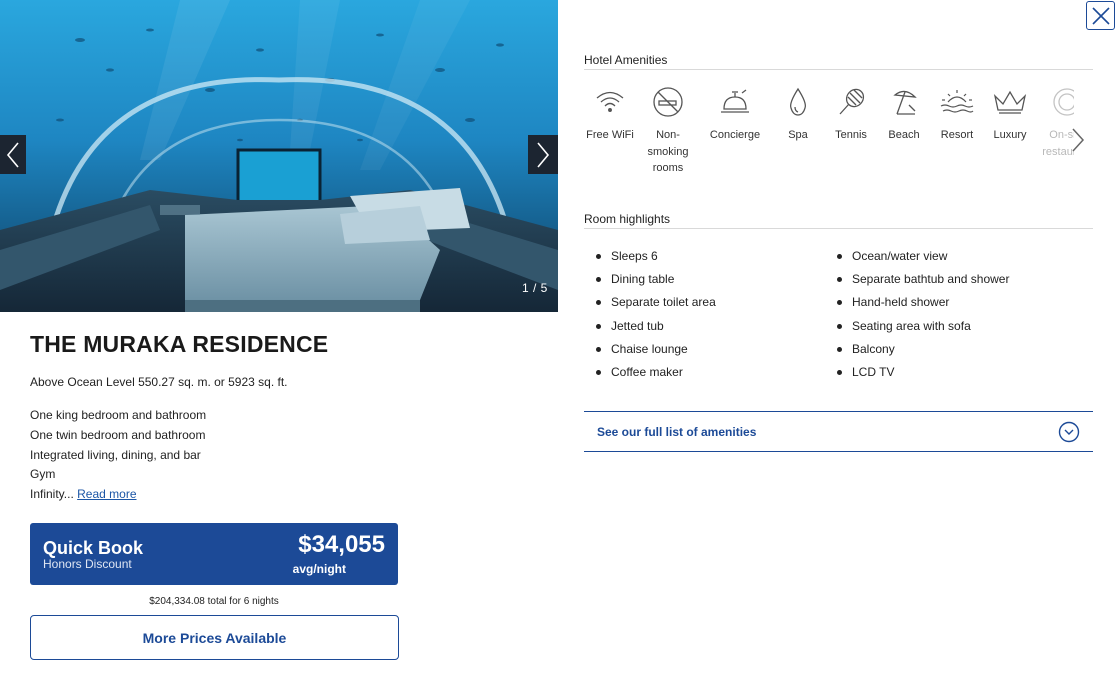 The height and width of the screenshot is (675, 1117). I want to click on description-line: Integrated living, dining, and bar, so click(115, 454).